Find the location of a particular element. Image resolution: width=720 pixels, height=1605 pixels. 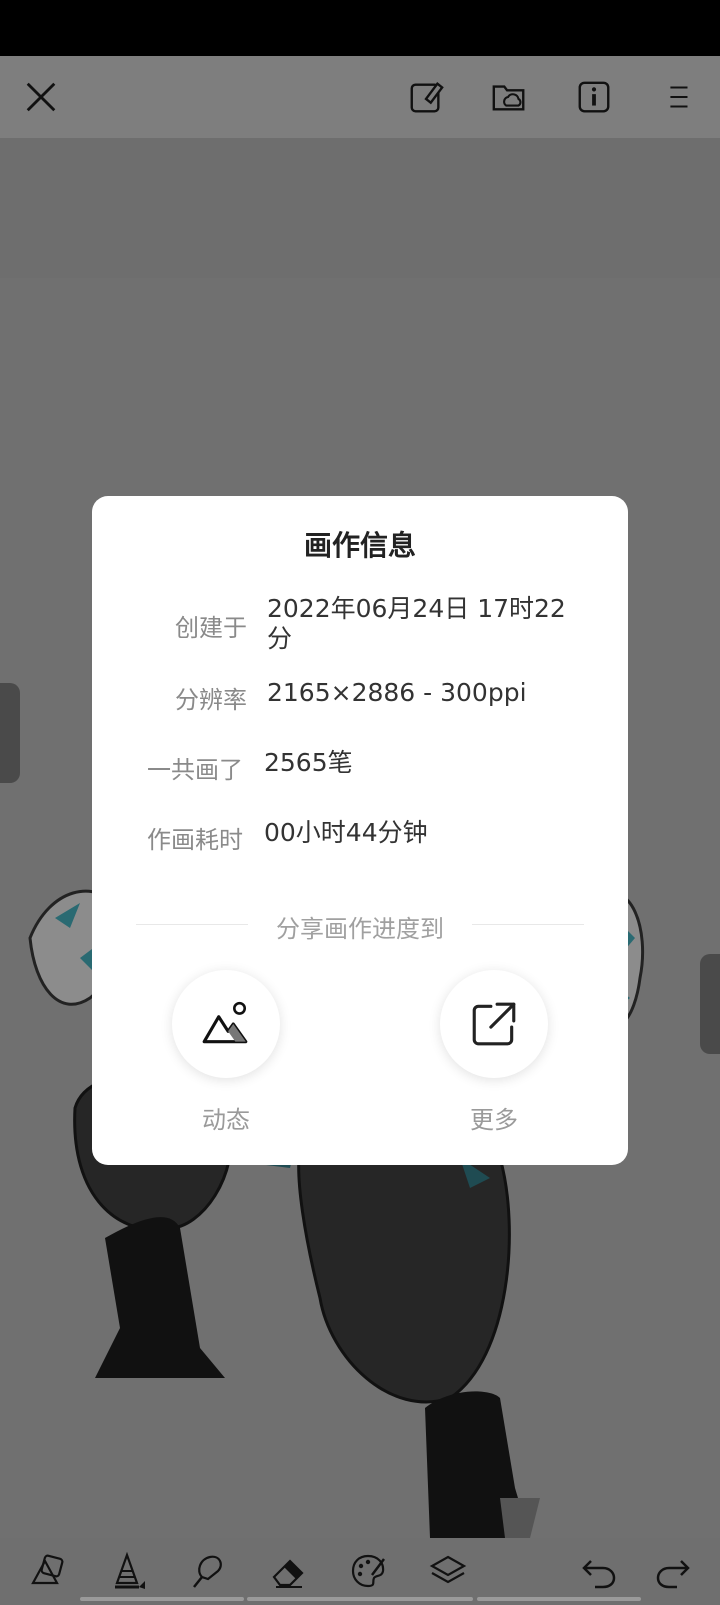

palette-icon is located at coordinates (368, 1571).